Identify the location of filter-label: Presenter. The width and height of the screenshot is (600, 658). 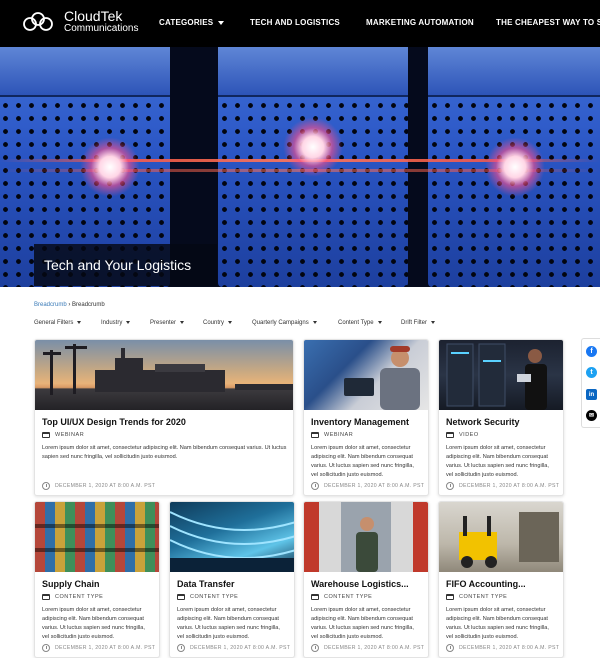
(163, 323).